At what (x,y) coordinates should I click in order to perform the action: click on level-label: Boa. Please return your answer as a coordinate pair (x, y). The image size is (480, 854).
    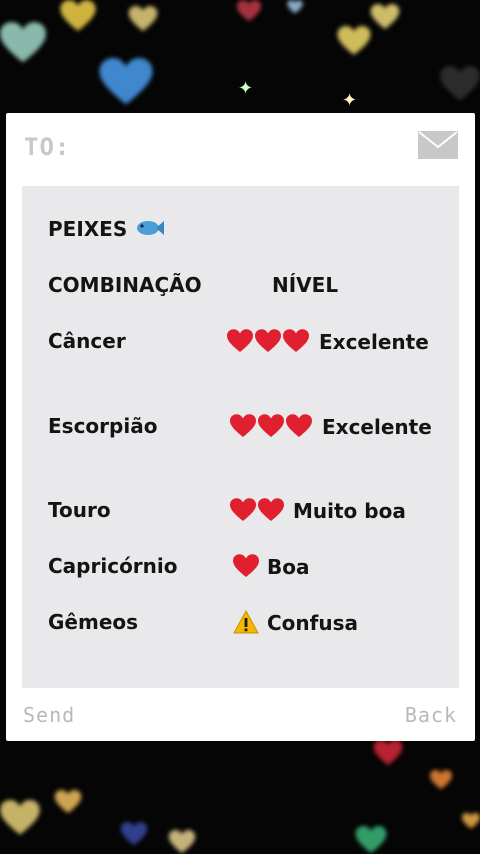
    Looking at the image, I should click on (288, 567).